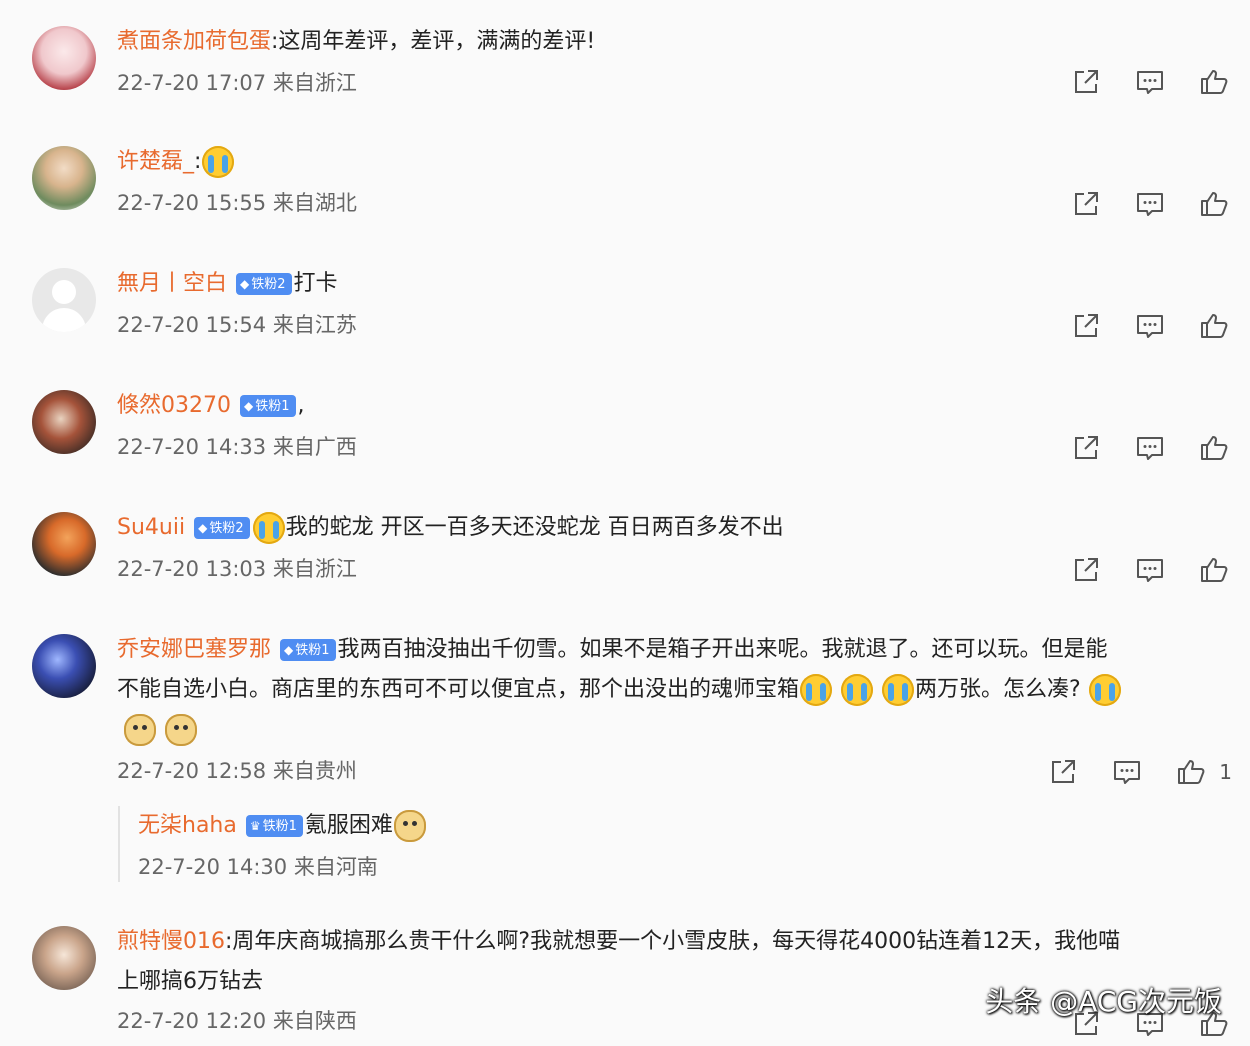 This screenshot has height=1046, width=1250. I want to click on comment-location: 来自广西, so click(314, 447).